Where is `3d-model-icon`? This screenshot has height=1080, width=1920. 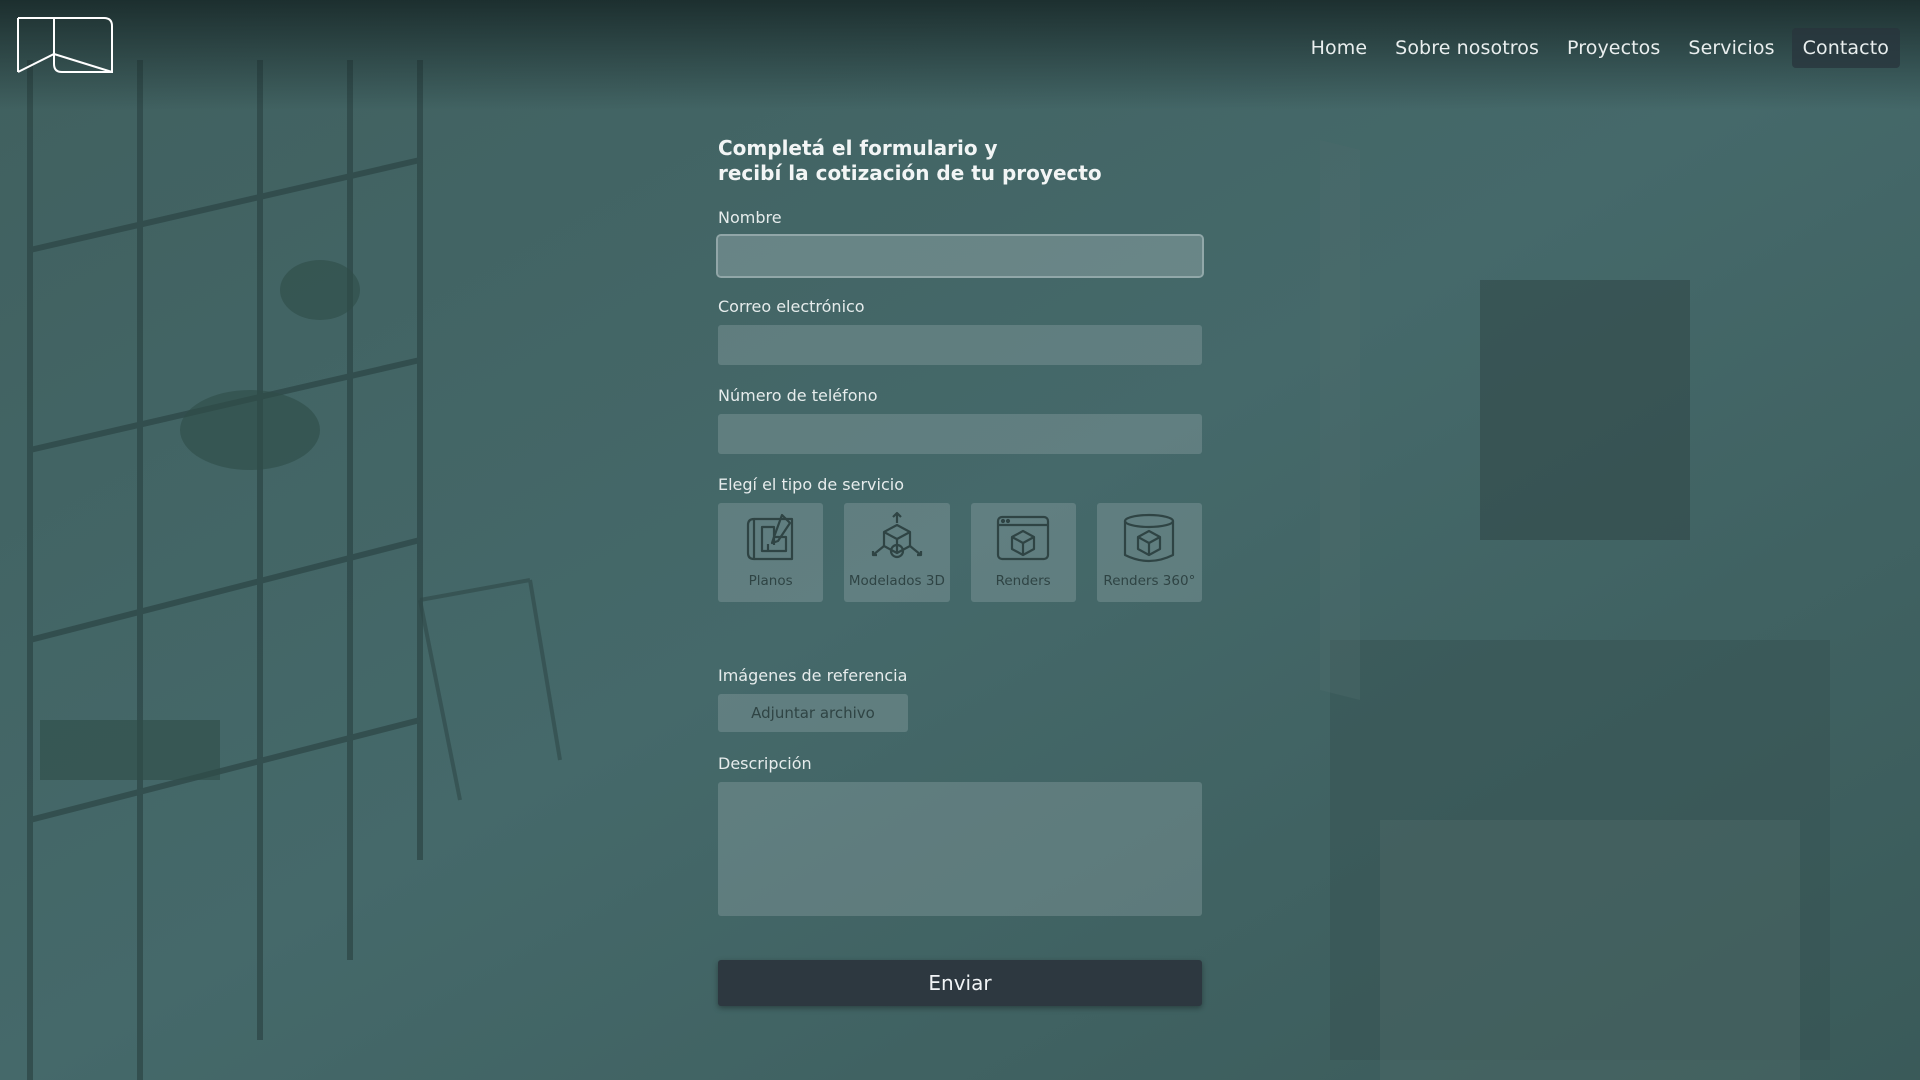 3d-model-icon is located at coordinates (896, 535).